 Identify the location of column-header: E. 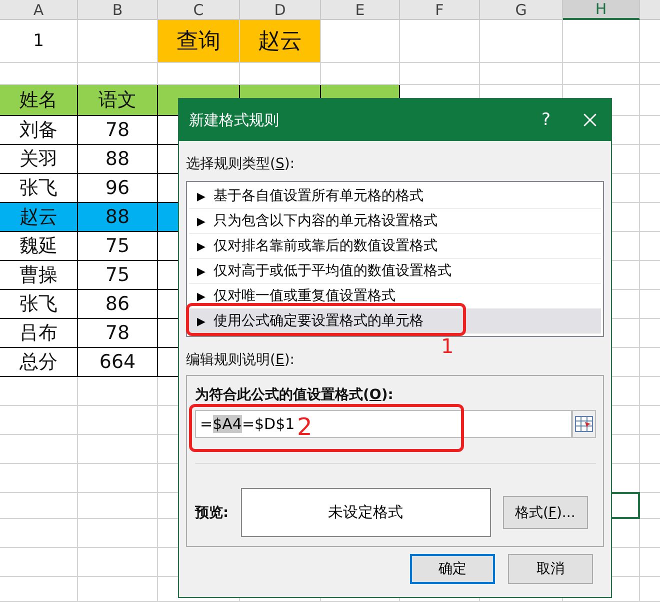
(360, 10).